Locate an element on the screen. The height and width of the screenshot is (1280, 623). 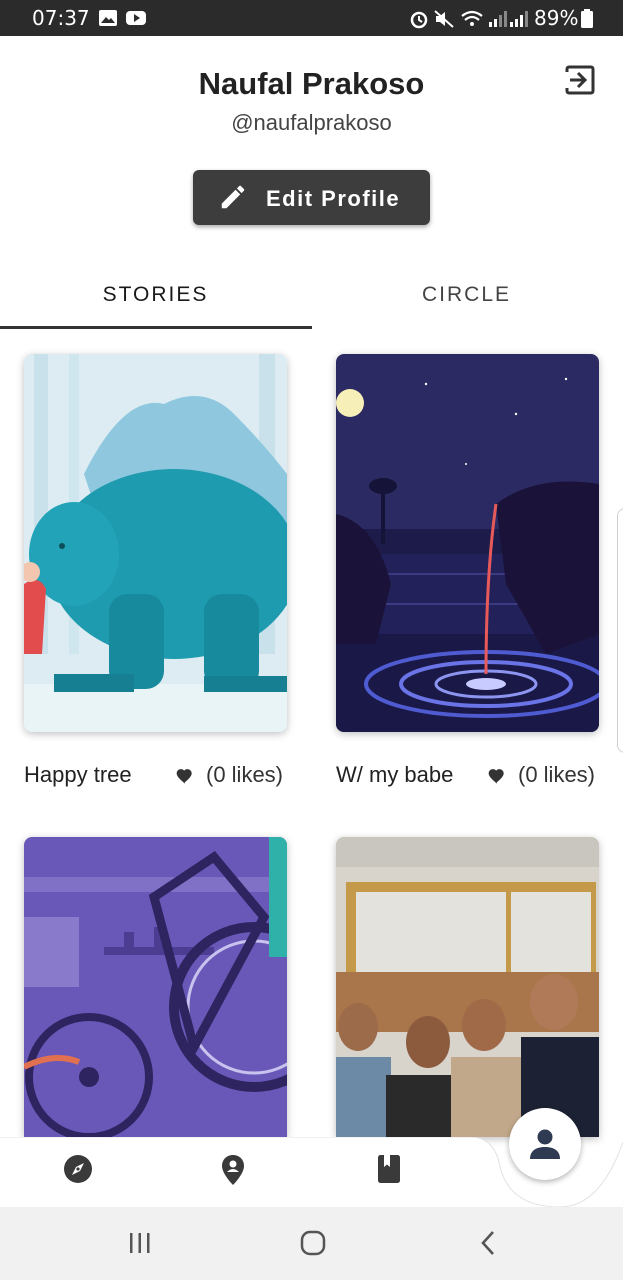
profile-nav-button is located at coordinates (545, 1144).